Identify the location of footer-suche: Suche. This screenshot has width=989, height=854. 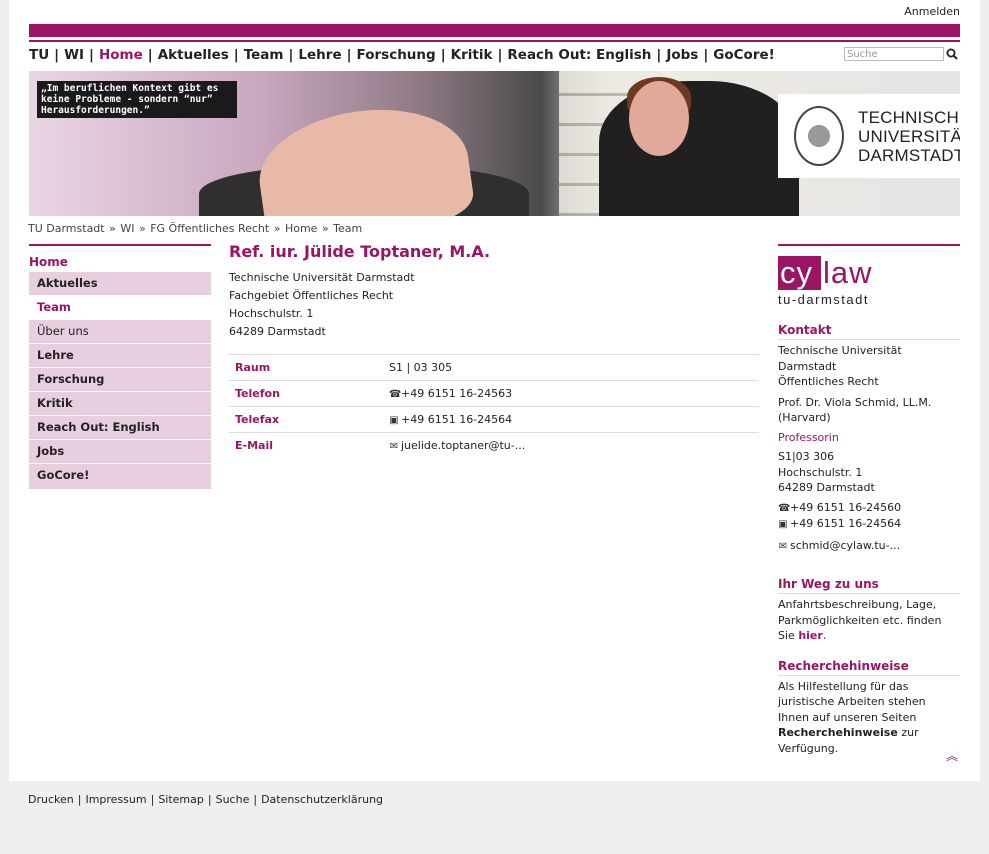
(233, 799).